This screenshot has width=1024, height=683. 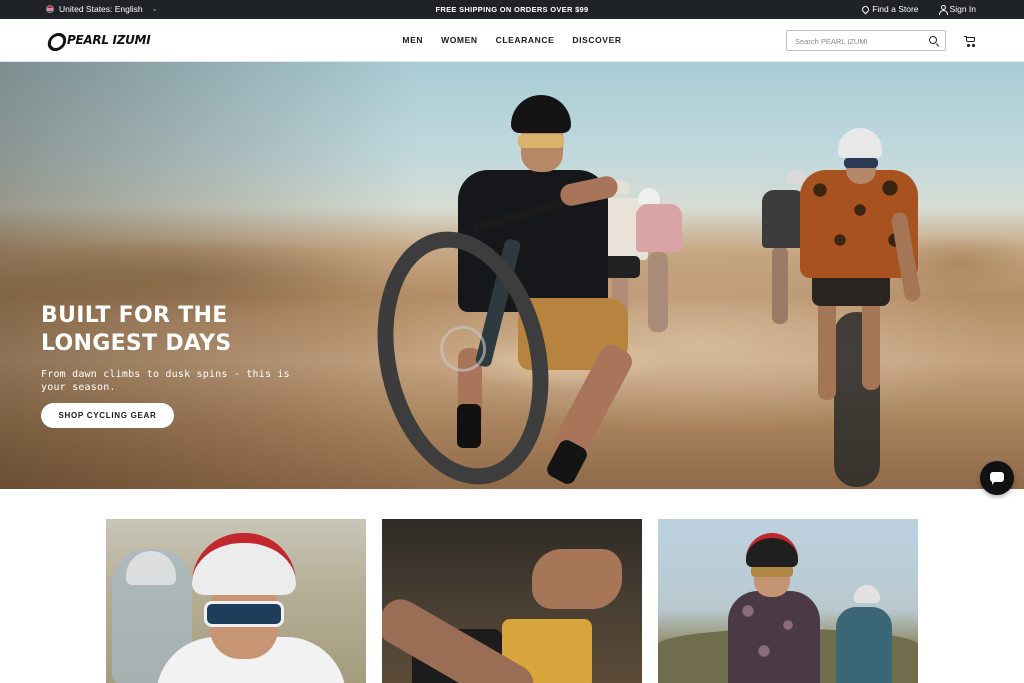 I want to click on nav-clearance: CLEARANCE, so click(x=525, y=40).